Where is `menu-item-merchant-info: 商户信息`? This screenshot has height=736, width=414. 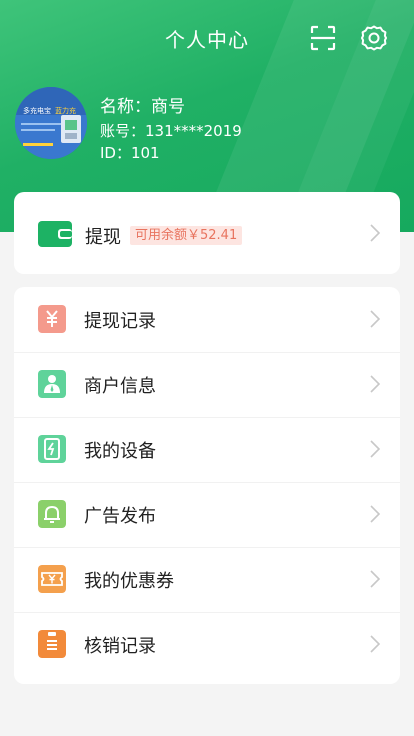
menu-item-merchant-info: 商户信息 is located at coordinates (207, 384).